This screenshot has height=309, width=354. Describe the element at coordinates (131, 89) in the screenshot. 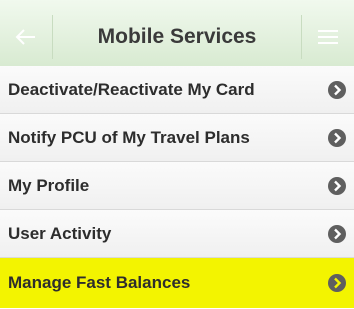

I see `menu-item-label: Deactivate/Reactivate My Card` at that location.